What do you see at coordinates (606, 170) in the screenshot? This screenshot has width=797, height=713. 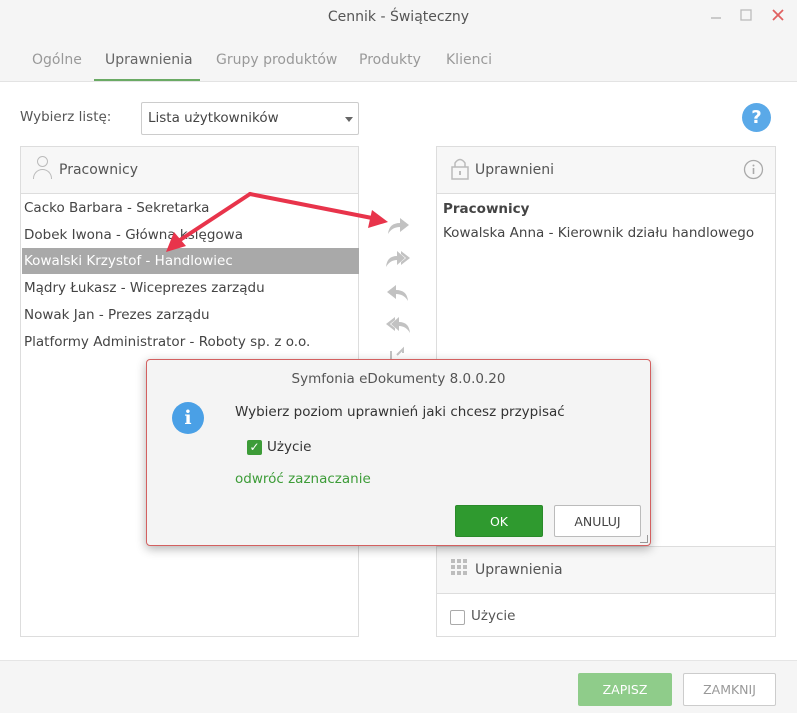 I see `authorized-panel-header: Uprawnieni` at bounding box center [606, 170].